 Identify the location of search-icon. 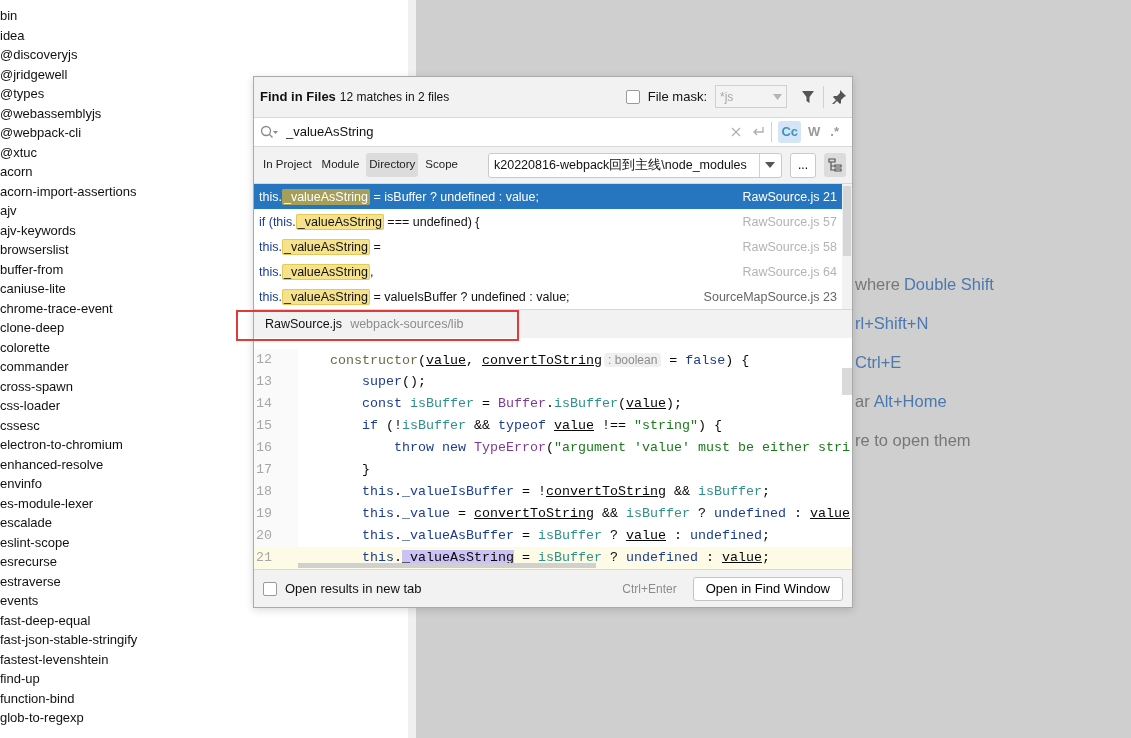
(269, 131).